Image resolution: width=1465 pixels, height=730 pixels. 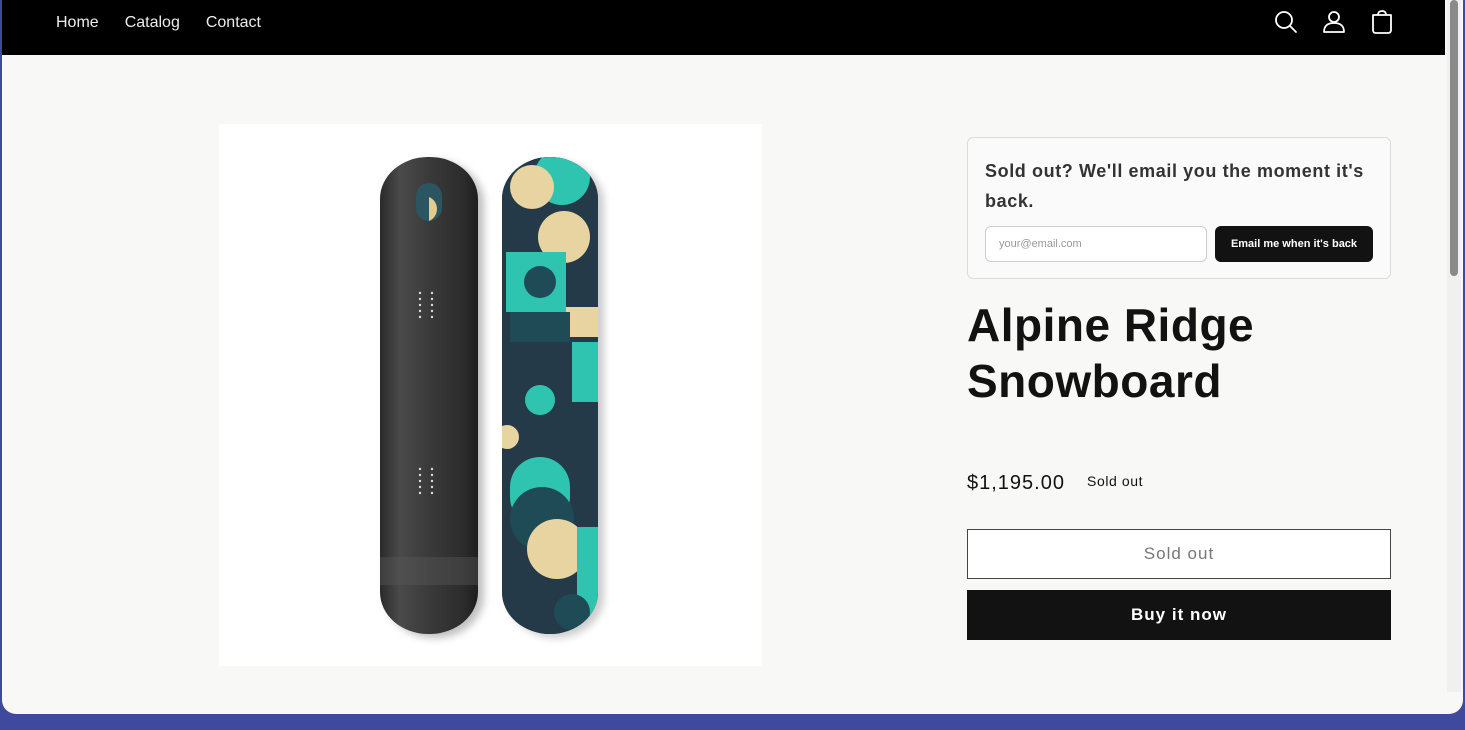 I want to click on sold-out-button: Sold out, so click(x=1179, y=554).